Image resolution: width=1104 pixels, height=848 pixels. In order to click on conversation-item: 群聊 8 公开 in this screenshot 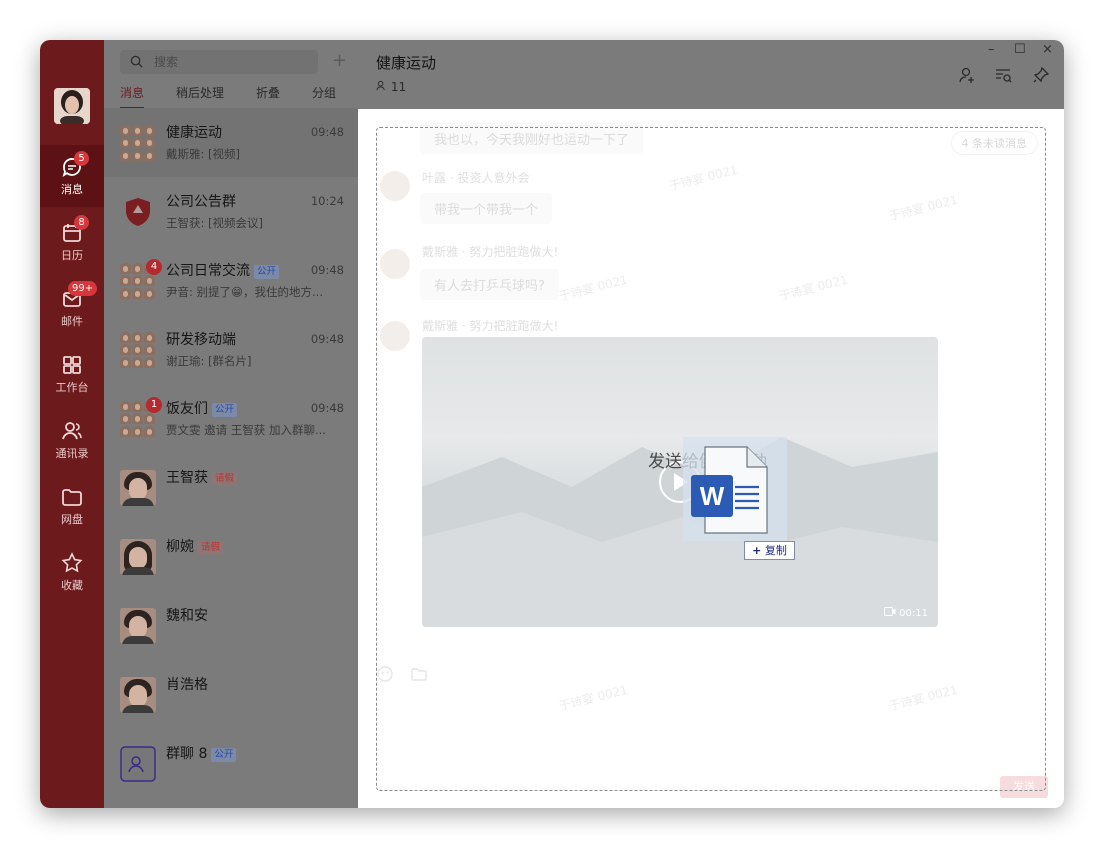, I will do `click(231, 763)`.